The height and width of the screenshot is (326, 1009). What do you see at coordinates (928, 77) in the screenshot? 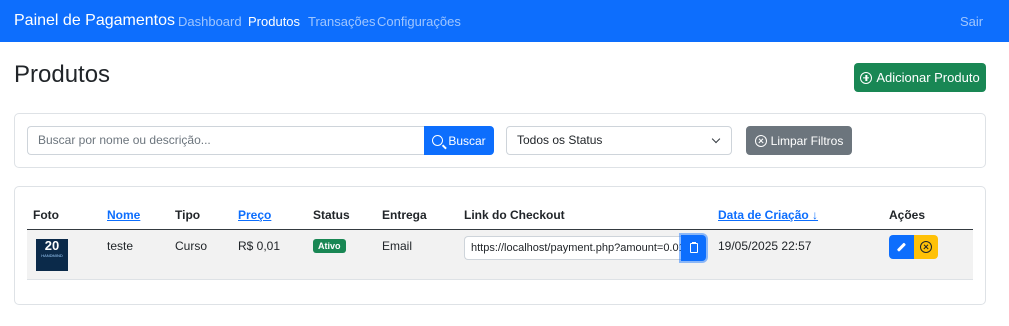
I see `add-product-label: Adicionar Produto` at bounding box center [928, 77].